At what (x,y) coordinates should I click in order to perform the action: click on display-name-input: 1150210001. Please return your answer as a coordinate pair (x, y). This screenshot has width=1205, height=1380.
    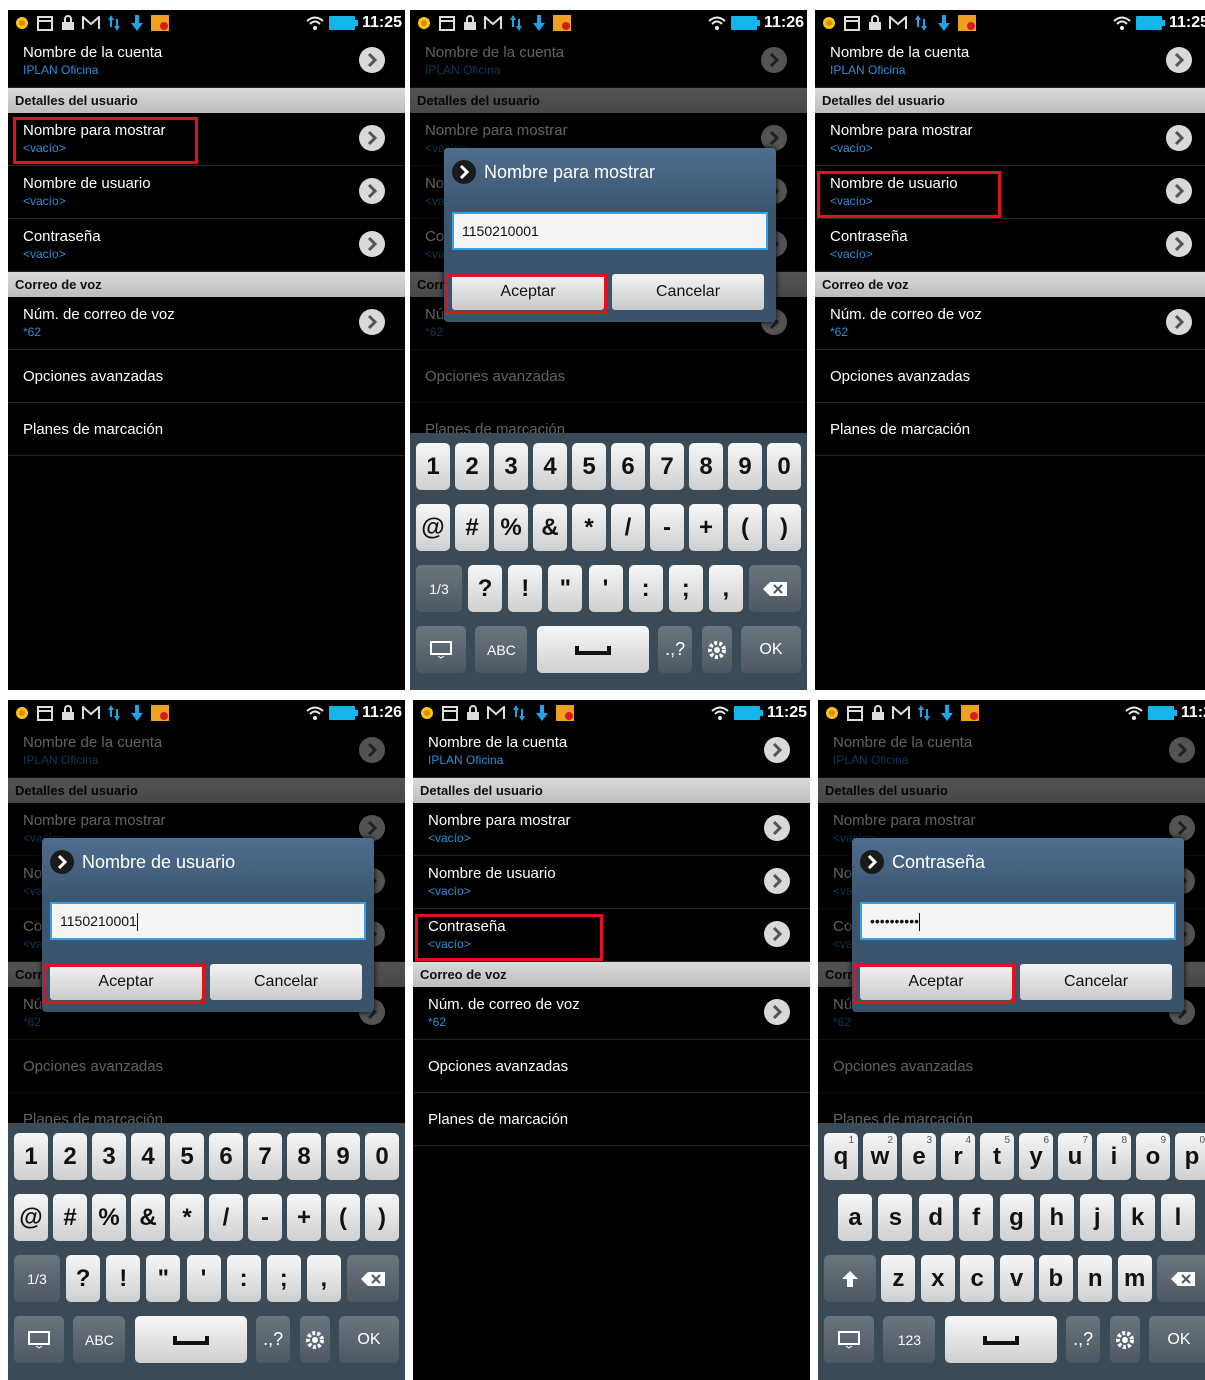
    Looking at the image, I should click on (610, 231).